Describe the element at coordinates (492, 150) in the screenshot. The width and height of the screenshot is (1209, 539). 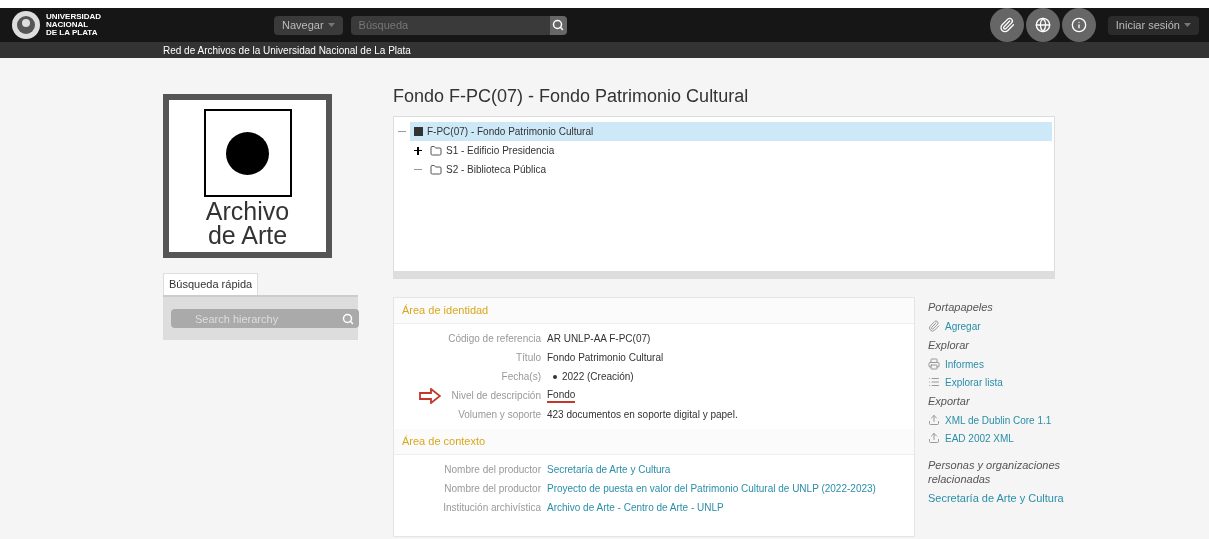
I see `tree-item: S1 - Edificio Presidencia` at that location.